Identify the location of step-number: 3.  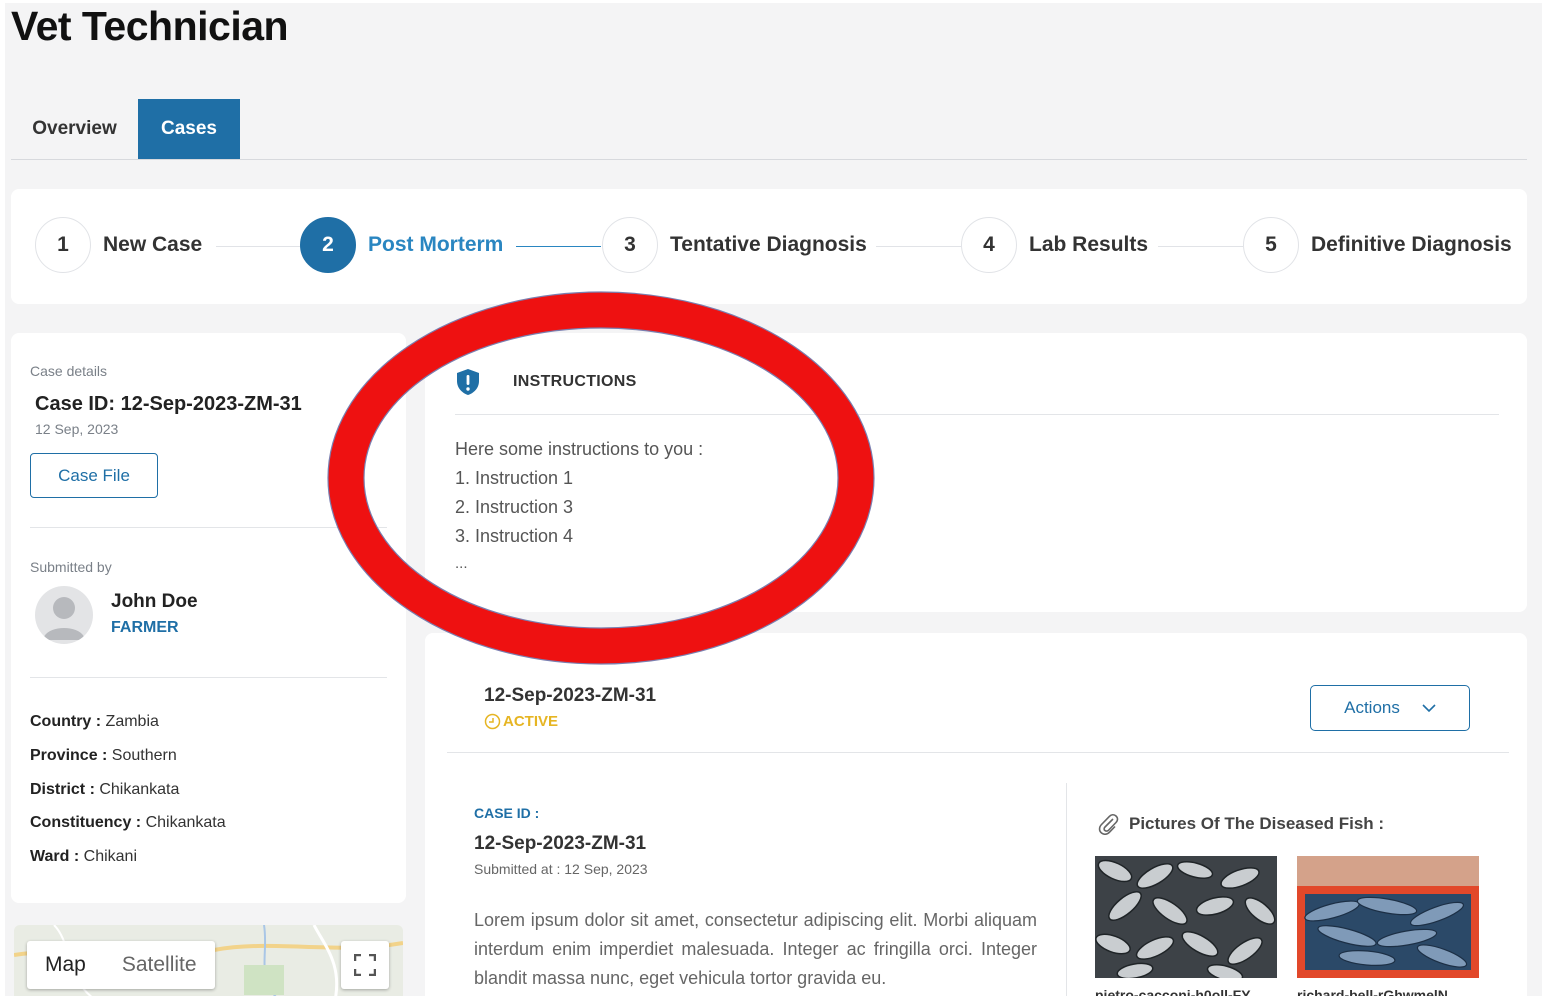
(630, 245).